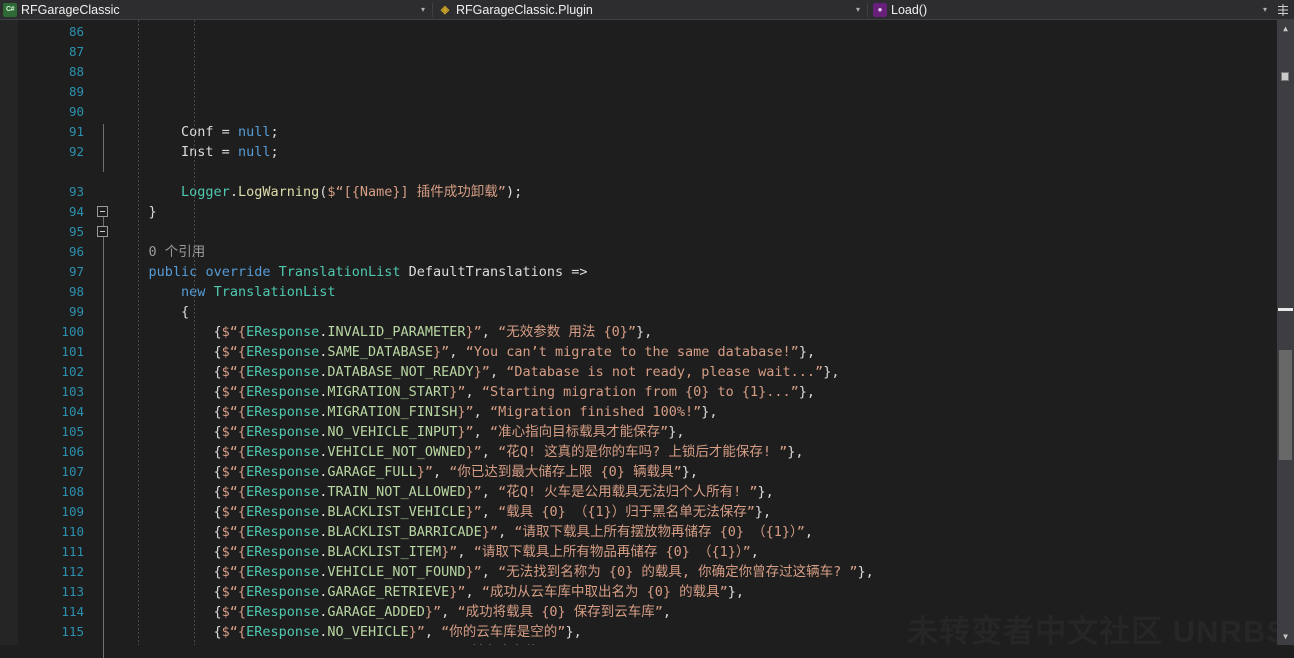  I want to click on code-token: “请取下载具上所有物品再储存 {0} （{1}）”, so click(612, 552).